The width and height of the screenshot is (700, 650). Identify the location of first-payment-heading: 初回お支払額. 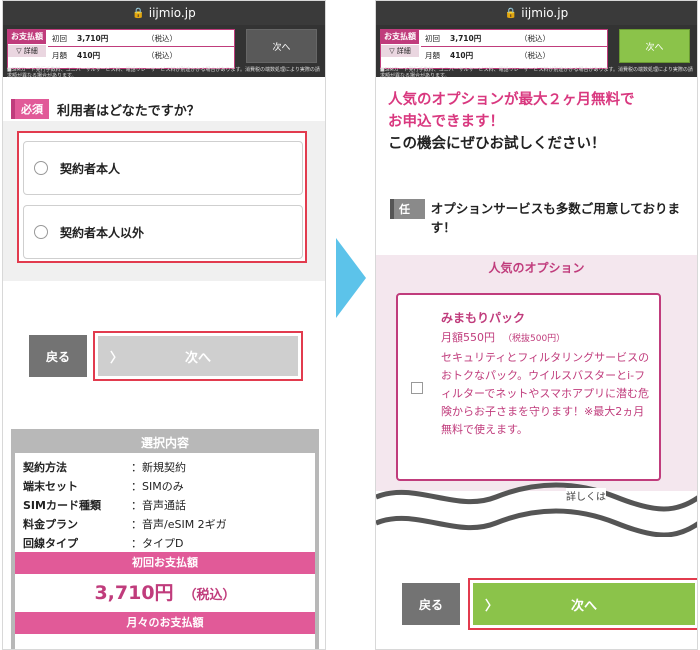
(165, 563).